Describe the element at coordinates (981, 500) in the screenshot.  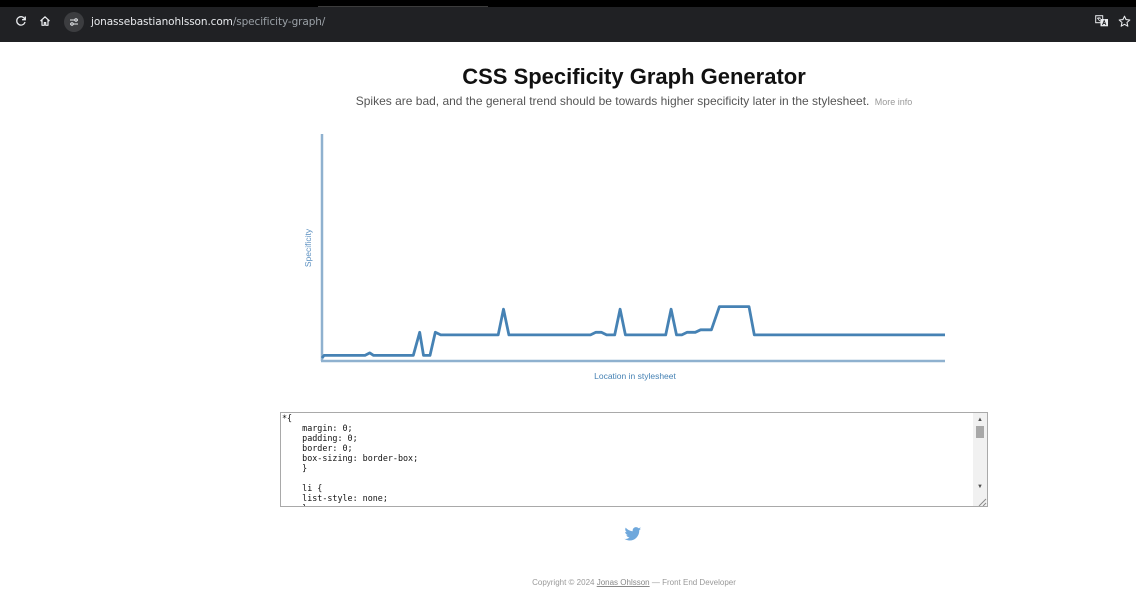
I see `resize-handle-icon` at that location.